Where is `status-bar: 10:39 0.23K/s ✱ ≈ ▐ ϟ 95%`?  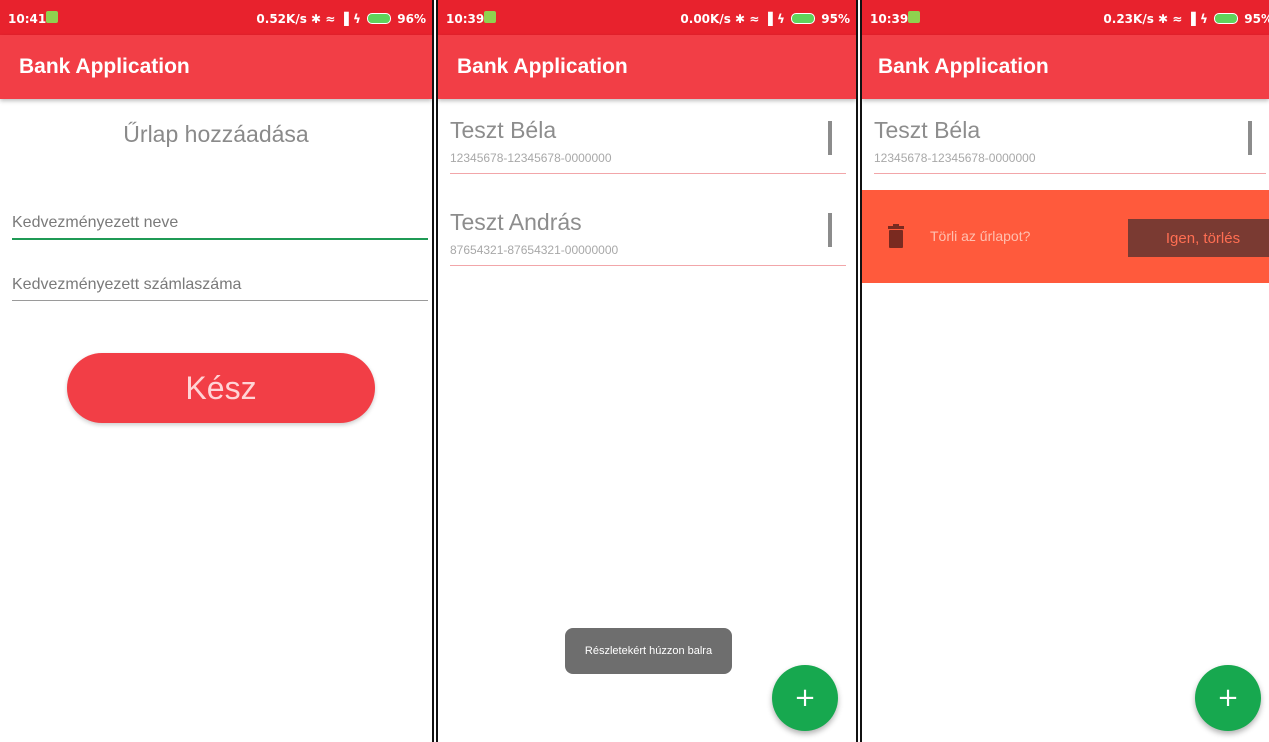 status-bar: 10:39 0.23K/s ✱ ≈ ▐ ϟ 95% is located at coordinates (1065, 17).